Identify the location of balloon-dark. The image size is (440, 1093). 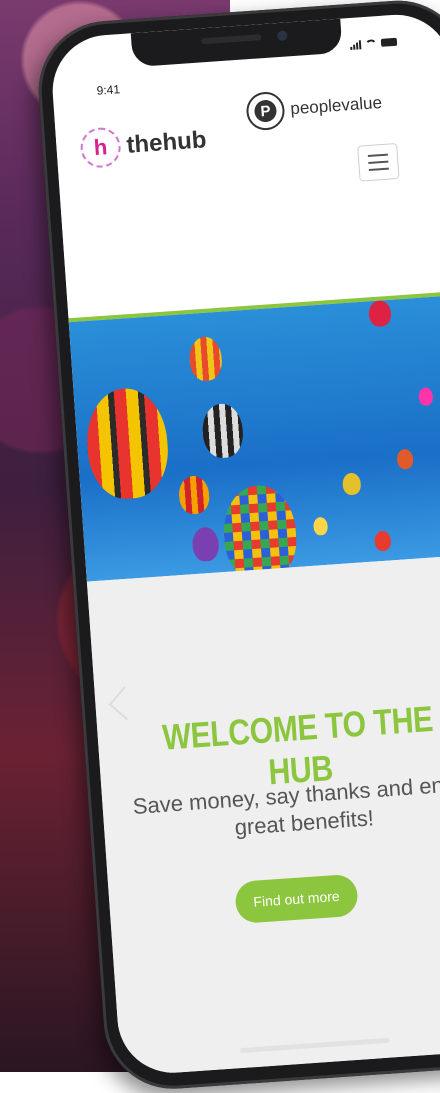
(222, 431).